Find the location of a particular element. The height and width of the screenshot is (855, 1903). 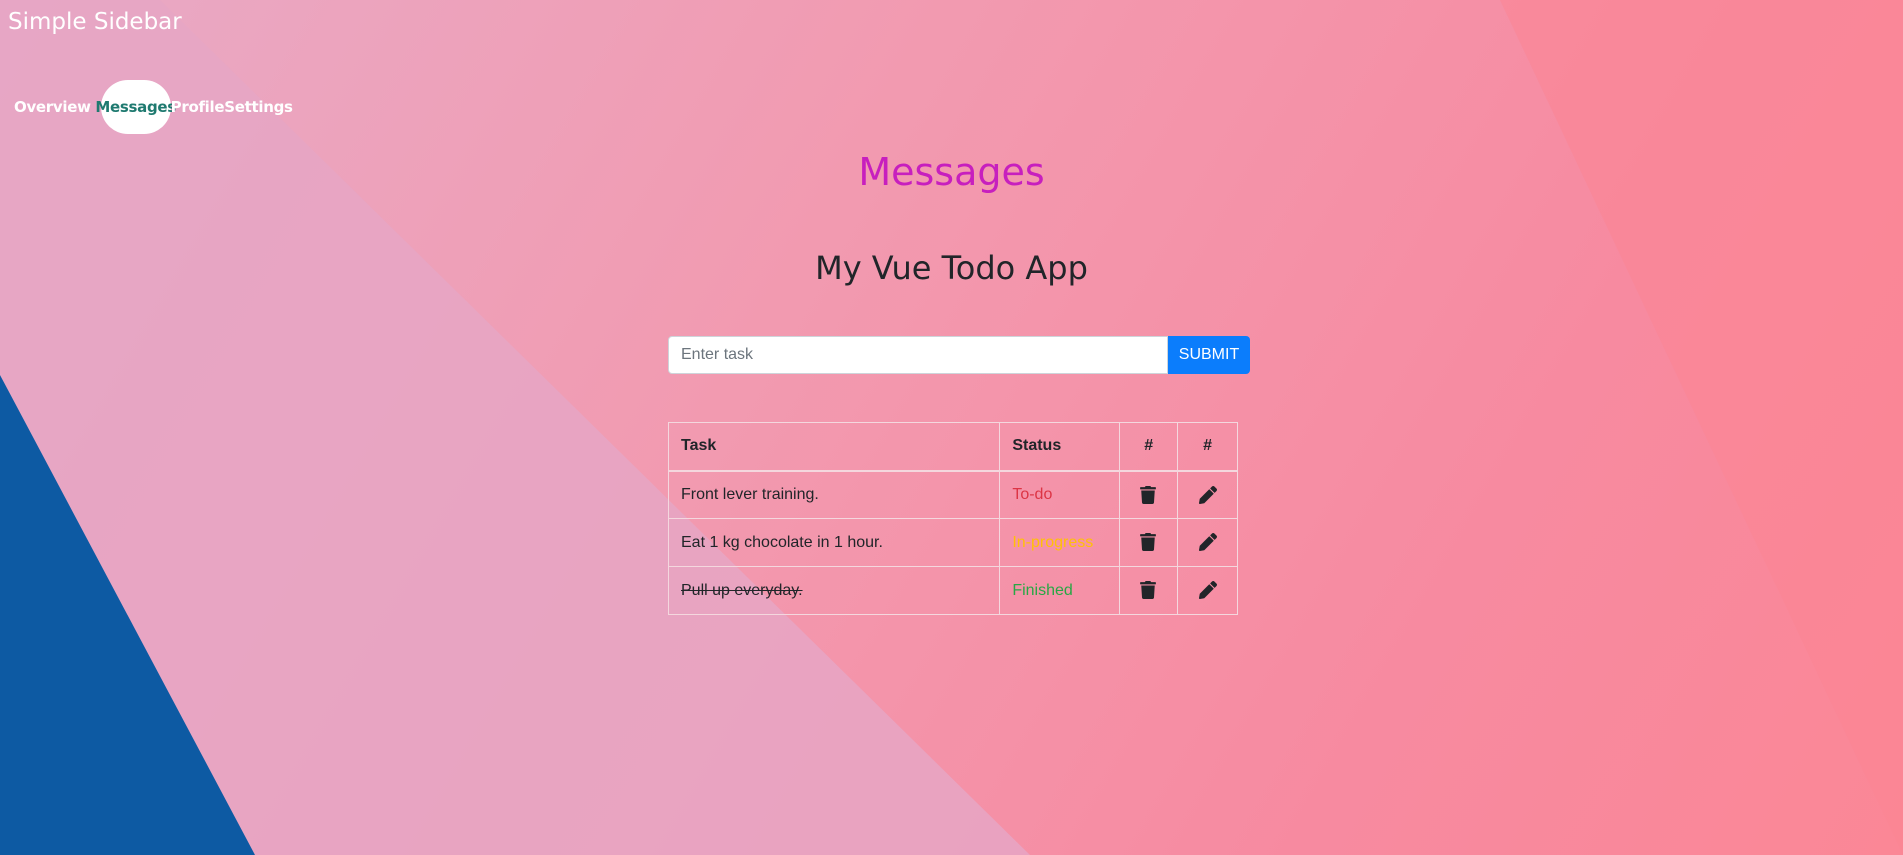

task-text: Eat 1 kg chocolate in 1 hour. is located at coordinates (834, 542).